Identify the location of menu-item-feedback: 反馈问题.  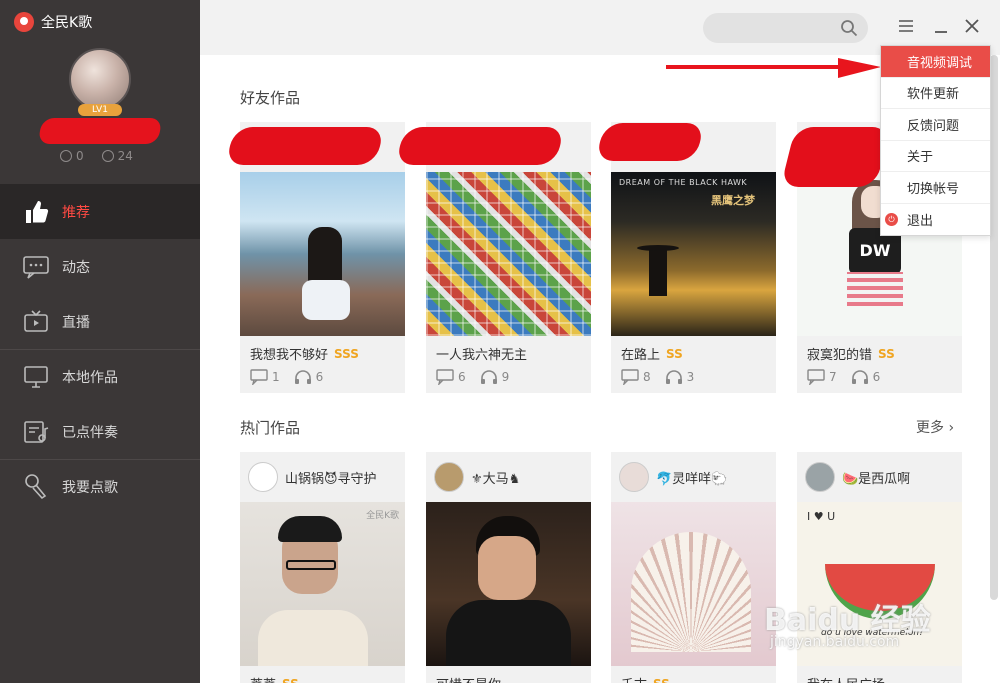
(935, 125).